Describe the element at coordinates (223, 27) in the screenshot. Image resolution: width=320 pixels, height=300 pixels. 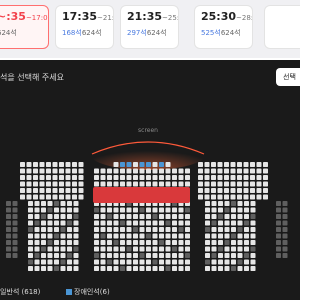
I see `showtime-card: 25:30~28:57 525석624석` at that location.